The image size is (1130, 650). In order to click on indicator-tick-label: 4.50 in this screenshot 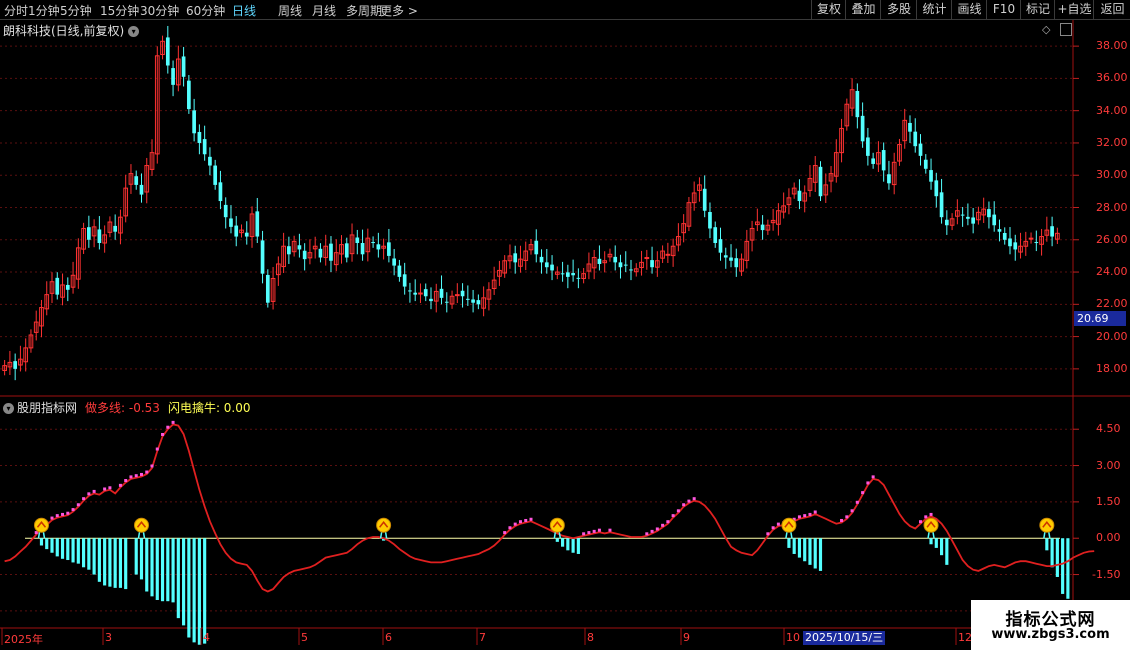, I will do `click(1108, 429)`.